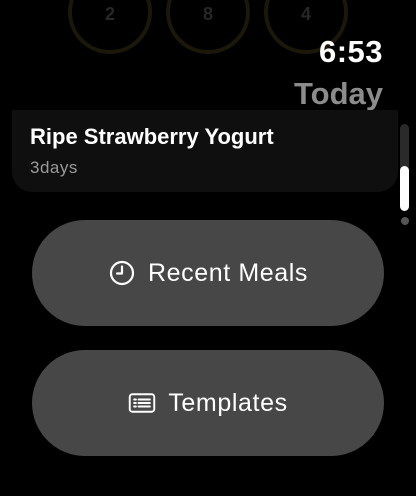 The height and width of the screenshot is (496, 416). I want to click on page-title: Today, so click(338, 93).